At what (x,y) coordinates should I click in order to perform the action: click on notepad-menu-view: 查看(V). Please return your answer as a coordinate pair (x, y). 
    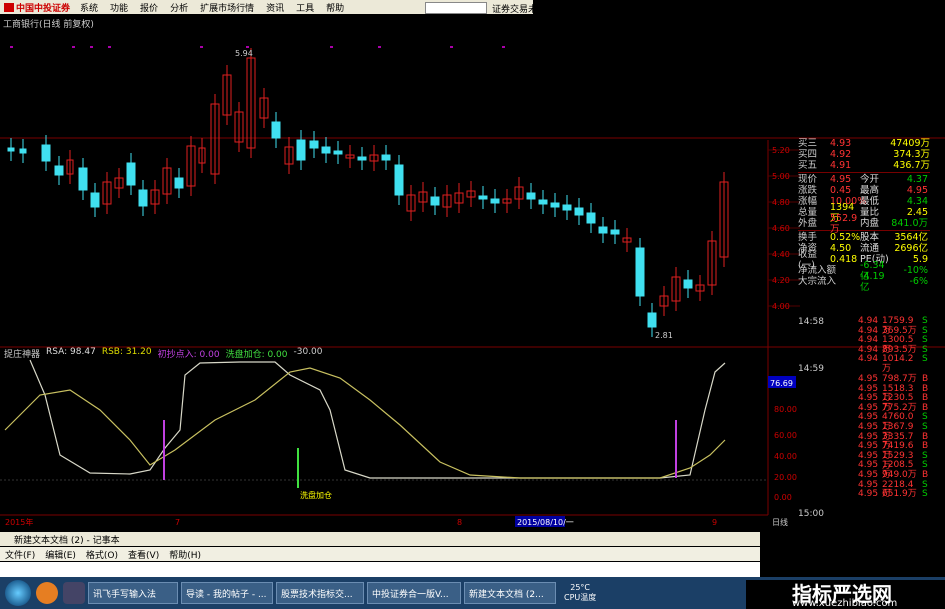
    Looking at the image, I should click on (143, 554).